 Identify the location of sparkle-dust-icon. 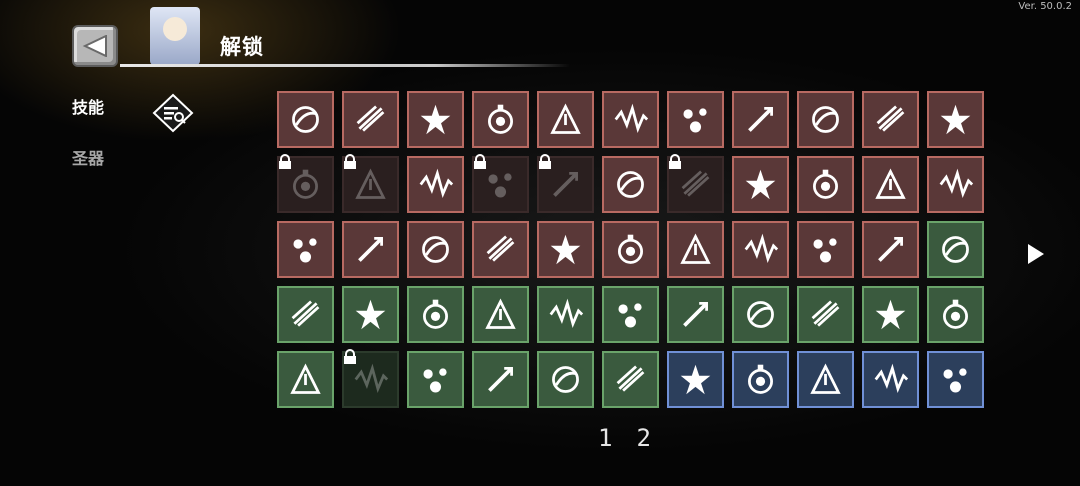
(305, 378).